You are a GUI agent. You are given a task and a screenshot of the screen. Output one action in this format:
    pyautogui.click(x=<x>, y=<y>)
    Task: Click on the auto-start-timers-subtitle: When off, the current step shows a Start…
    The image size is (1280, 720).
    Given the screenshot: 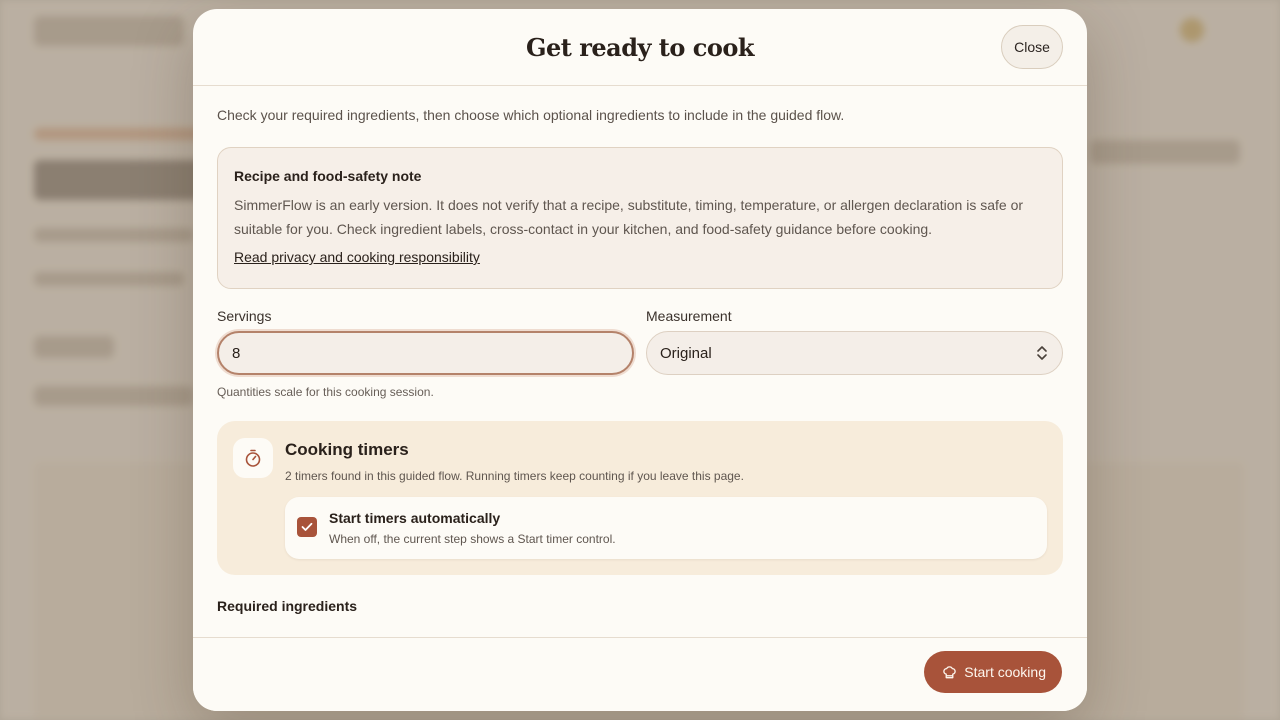 What is the action you would take?
    pyautogui.click(x=472, y=539)
    